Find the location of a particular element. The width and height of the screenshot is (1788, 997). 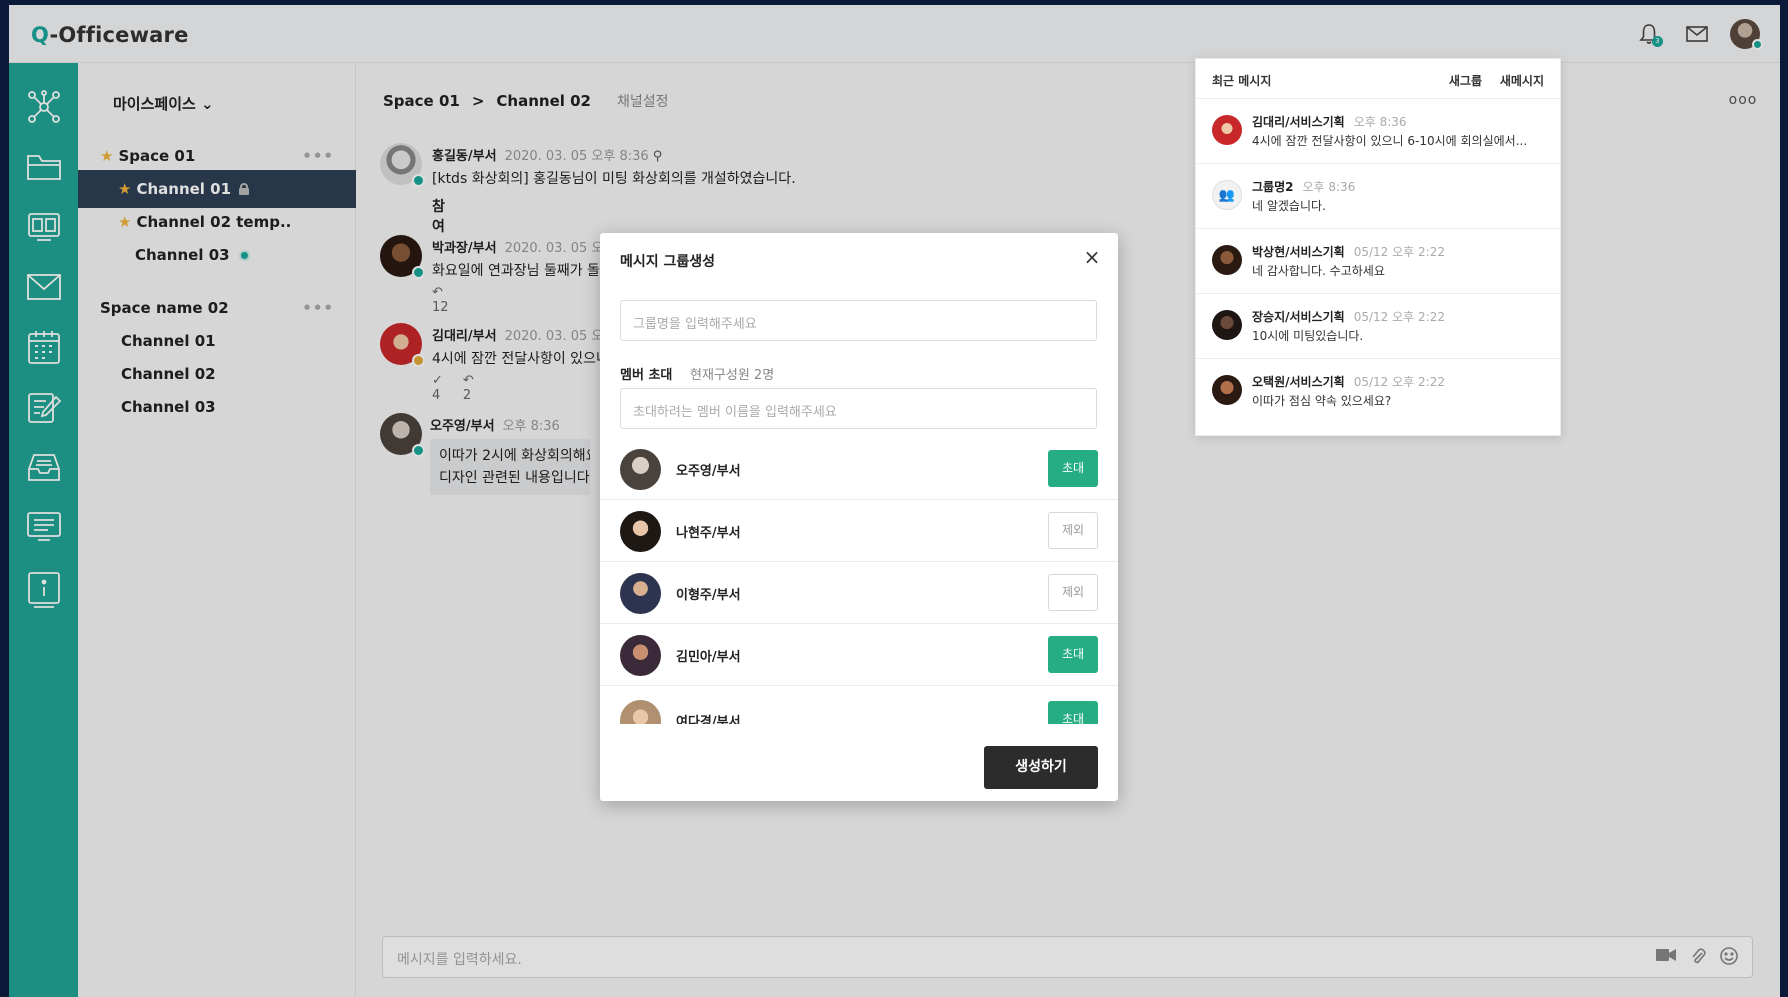

group-name-input: 그룹명을 입력해주세요 is located at coordinates (858, 320).